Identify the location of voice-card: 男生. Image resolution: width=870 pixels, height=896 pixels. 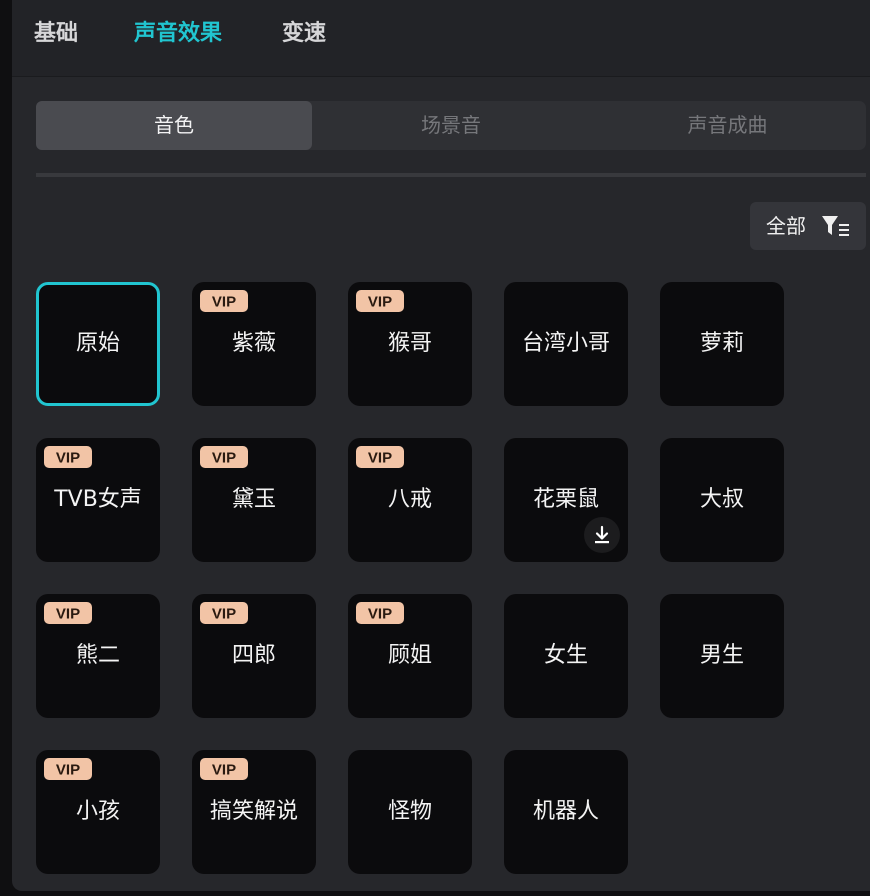
(722, 656).